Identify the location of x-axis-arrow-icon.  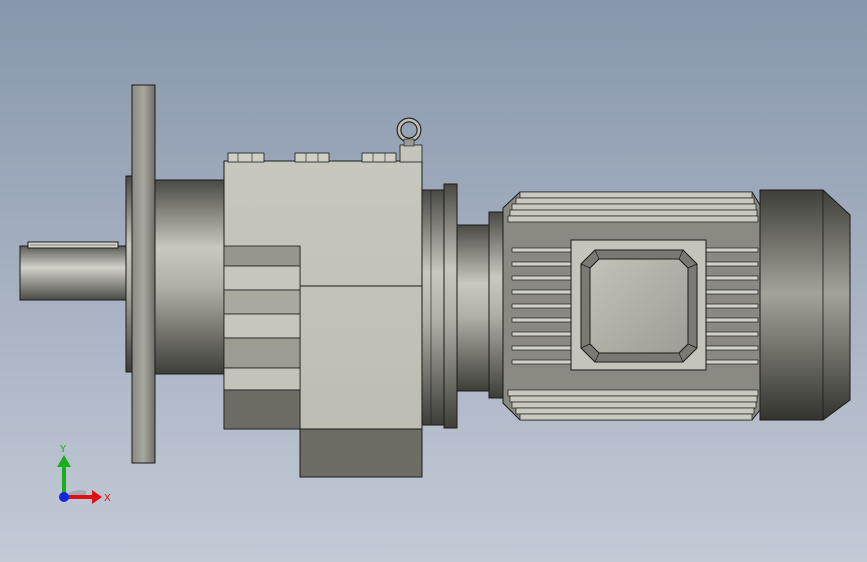
(97, 497).